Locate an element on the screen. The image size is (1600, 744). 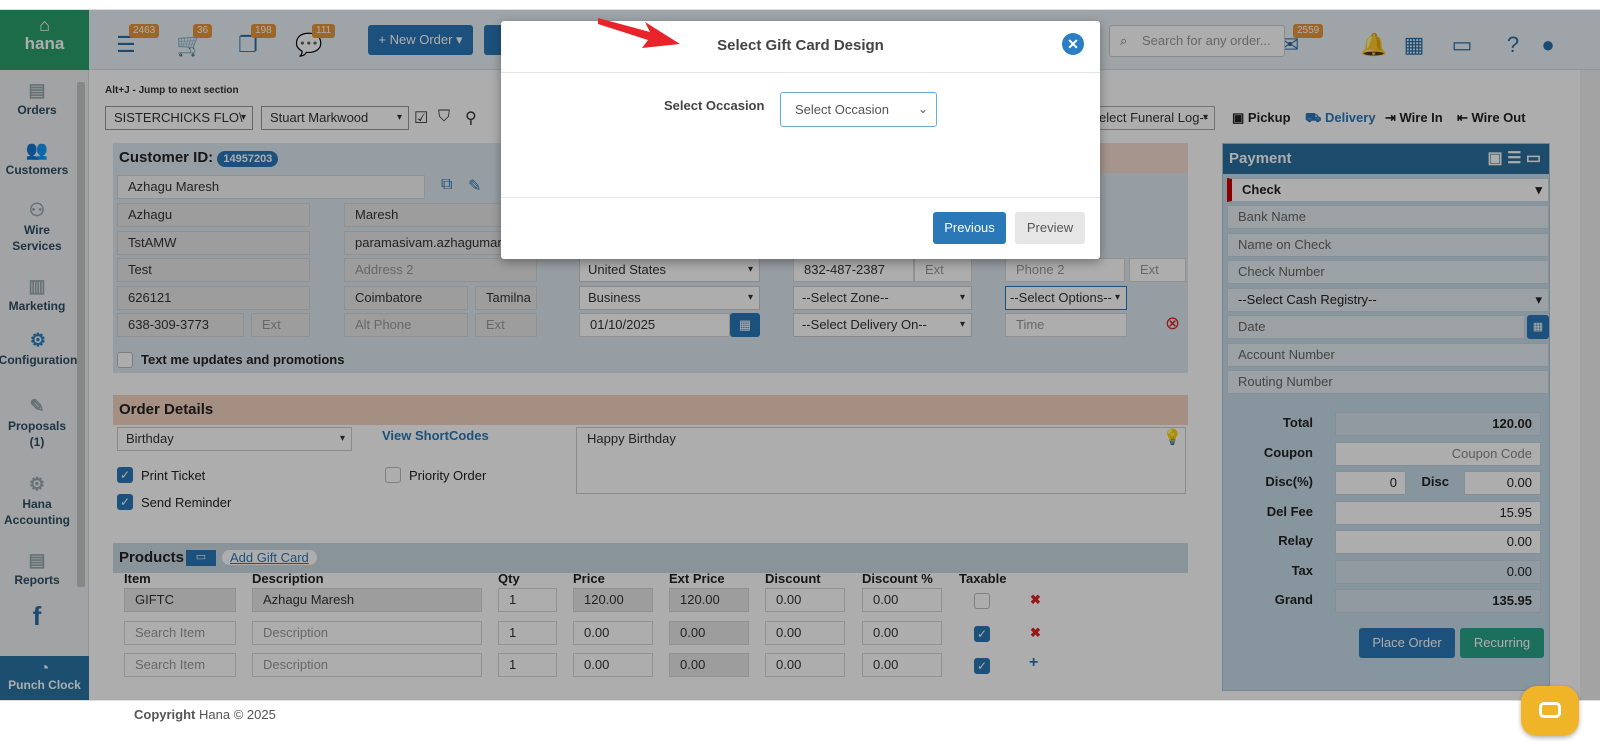
modal-title: Select Gift Card Design is located at coordinates (800, 47).